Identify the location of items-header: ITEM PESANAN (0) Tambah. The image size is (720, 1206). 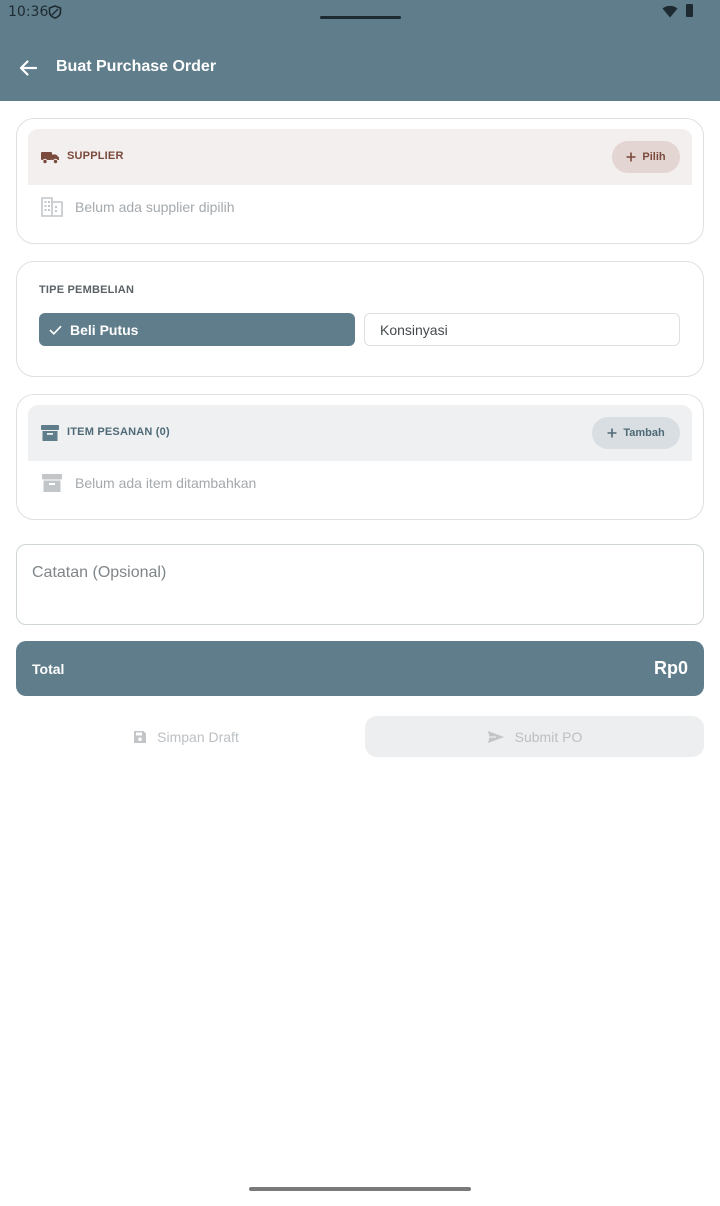
(360, 433).